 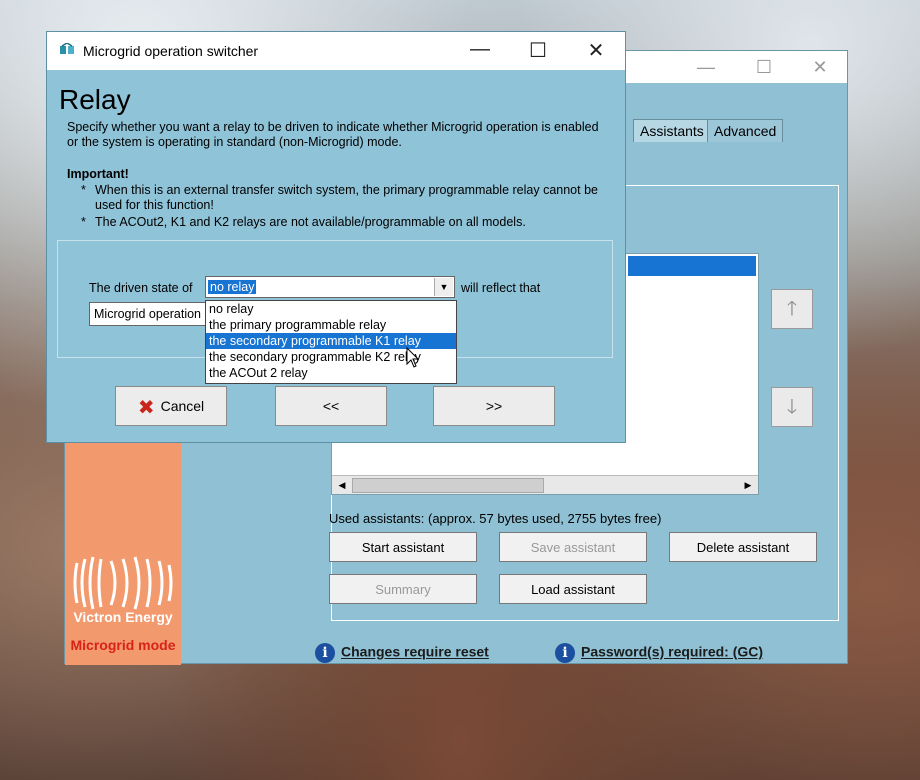 What do you see at coordinates (331, 325) in the screenshot?
I see `dropdown-option: the primary programmable relay` at bounding box center [331, 325].